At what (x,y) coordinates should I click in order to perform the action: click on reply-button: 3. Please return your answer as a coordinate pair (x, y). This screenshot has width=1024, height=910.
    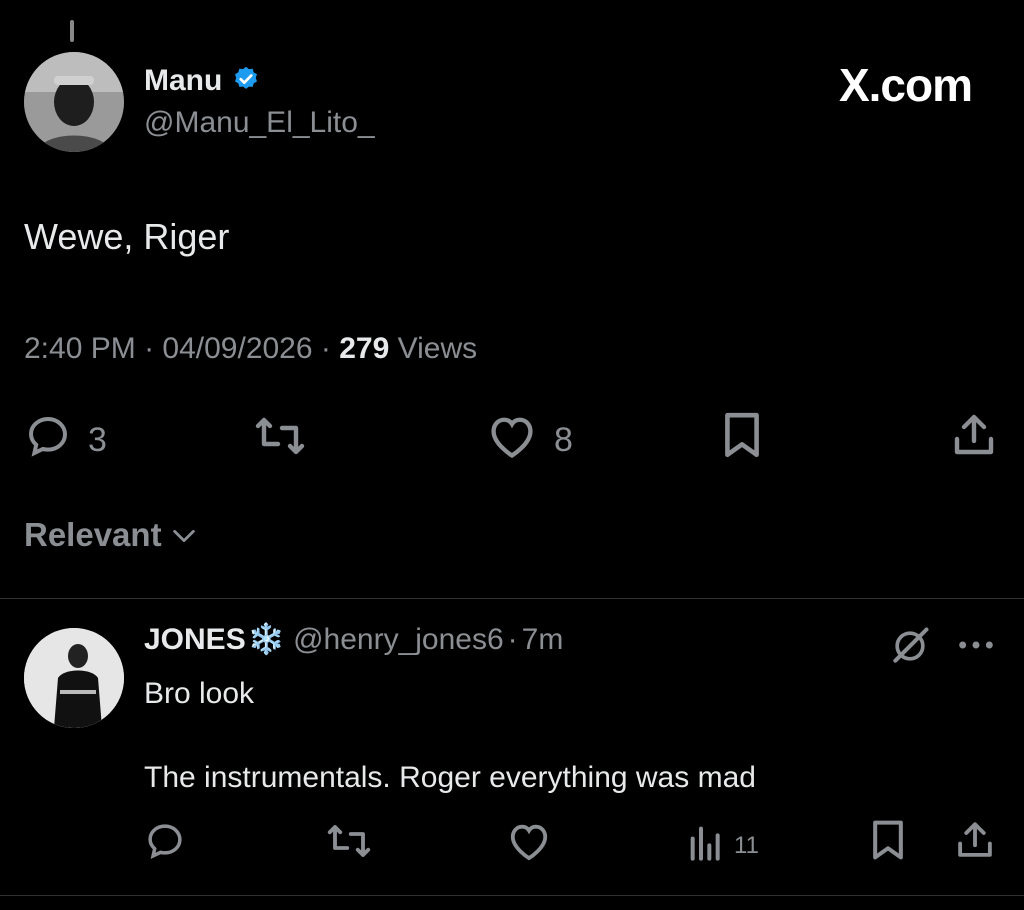
    Looking at the image, I should click on (65, 440).